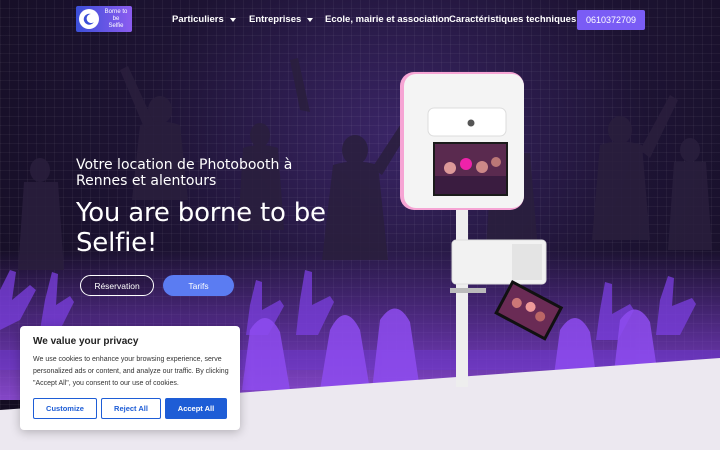 This screenshot has width=720, height=450. I want to click on nav-particuliers: Particuliers, so click(204, 19).